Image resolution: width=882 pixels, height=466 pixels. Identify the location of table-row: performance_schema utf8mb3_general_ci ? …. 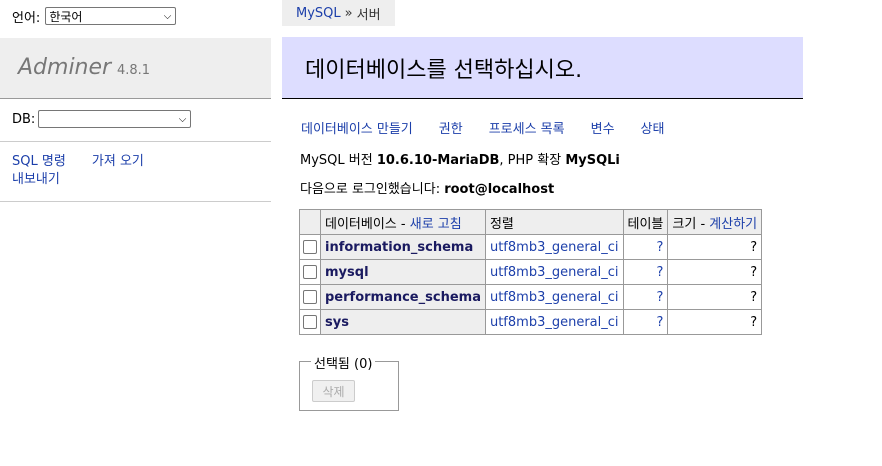
(531, 297).